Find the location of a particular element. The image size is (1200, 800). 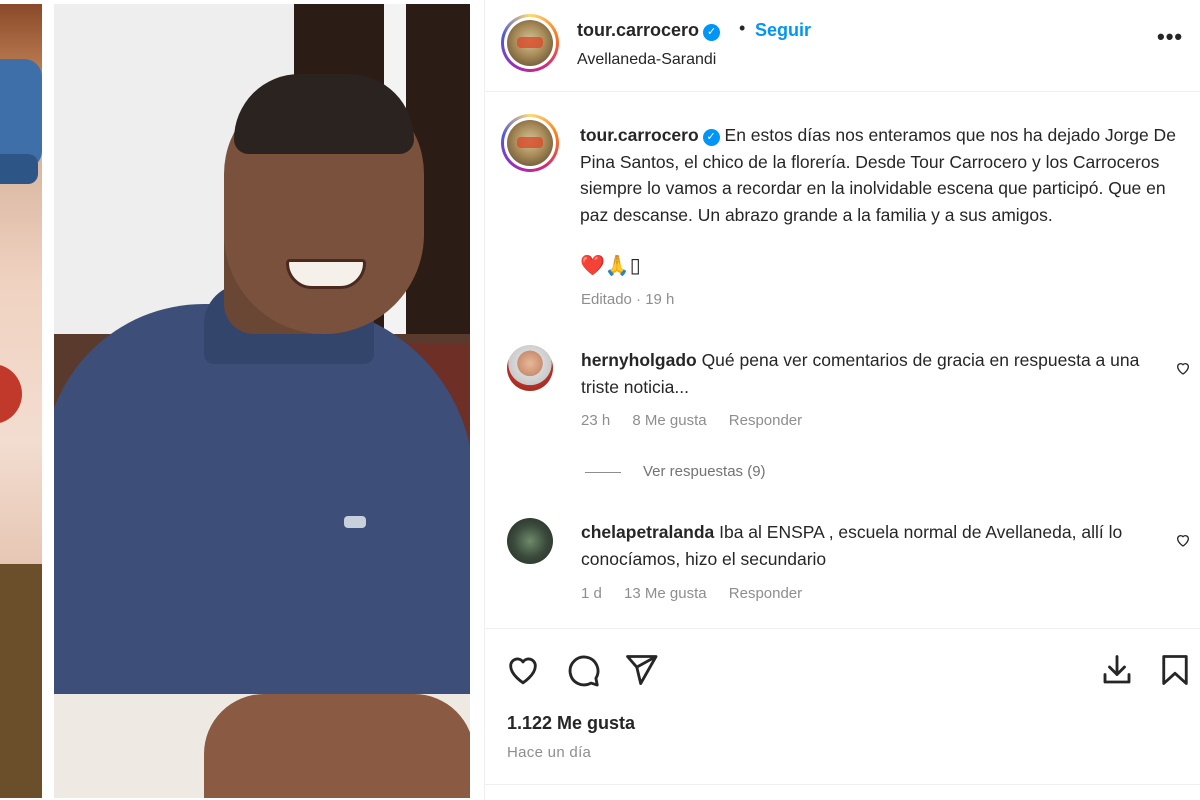

actions-divider is located at coordinates (842, 628).